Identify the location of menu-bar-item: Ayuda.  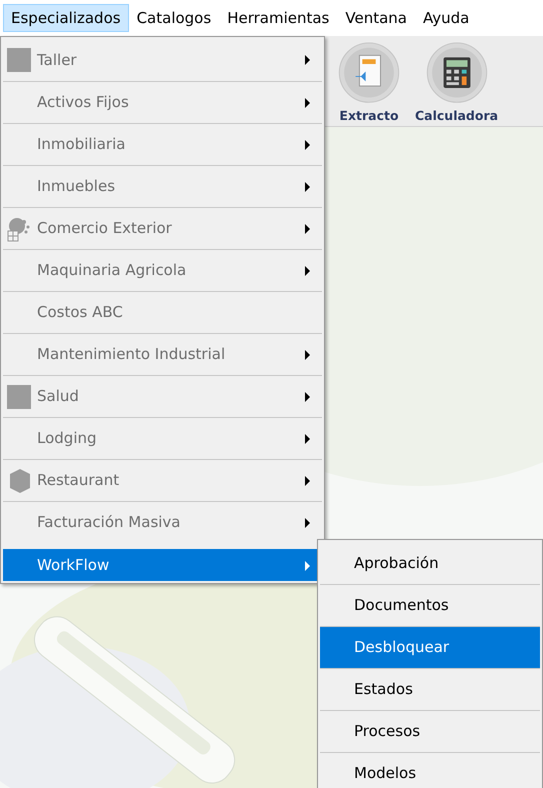
(446, 18).